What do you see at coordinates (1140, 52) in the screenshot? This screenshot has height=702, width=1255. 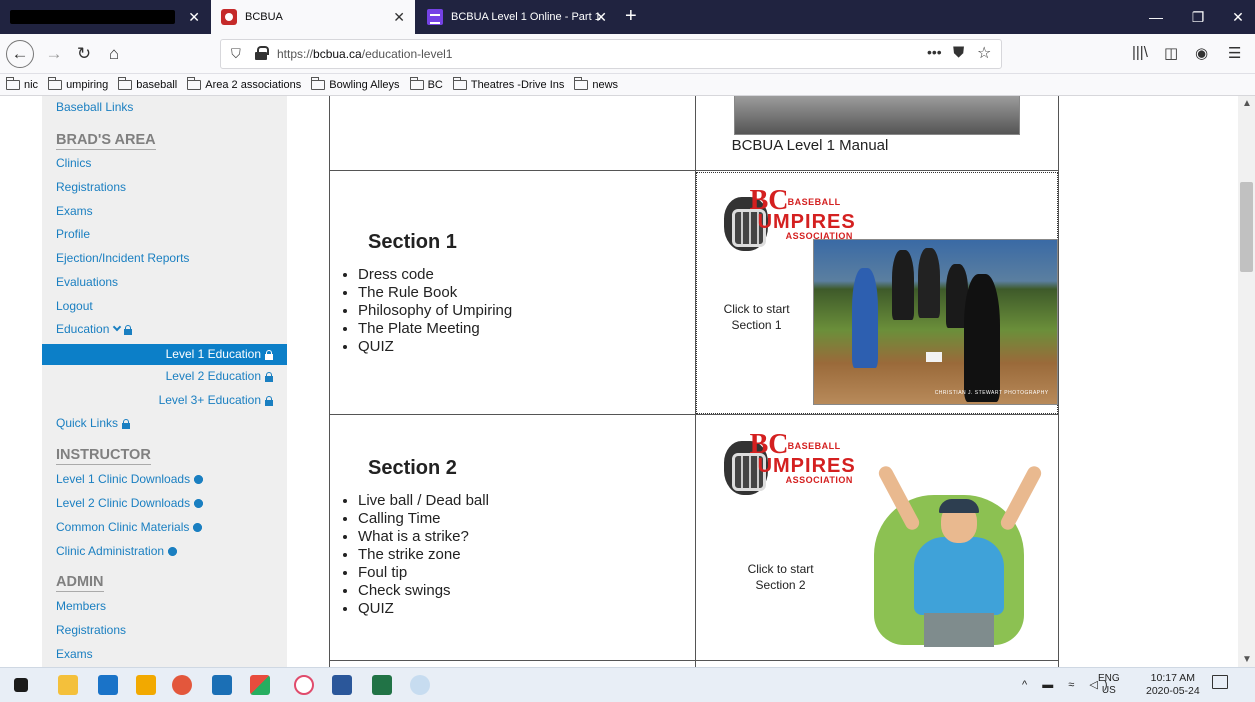 I see `library-icon: |||\` at bounding box center [1140, 52].